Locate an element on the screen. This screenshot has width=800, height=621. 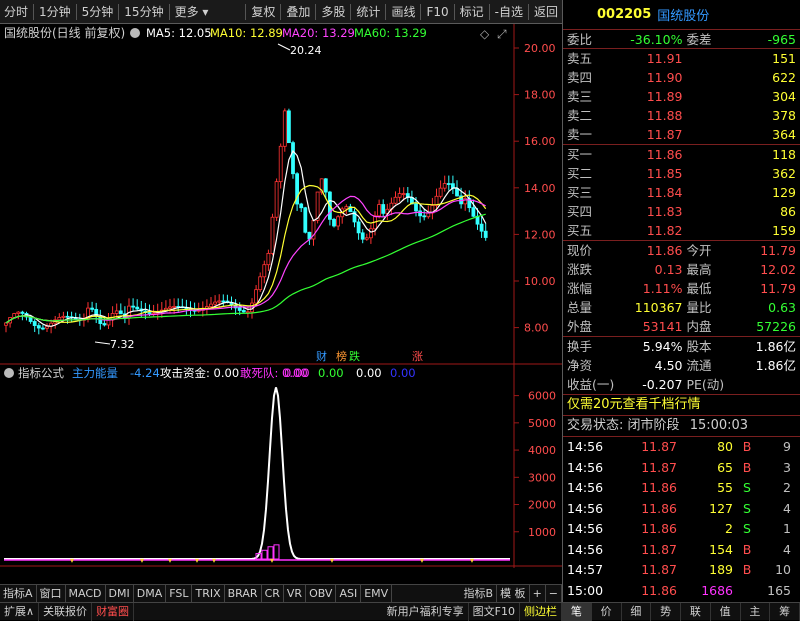
indicator-tab-7: BRAR is located at coordinates (243, 593).